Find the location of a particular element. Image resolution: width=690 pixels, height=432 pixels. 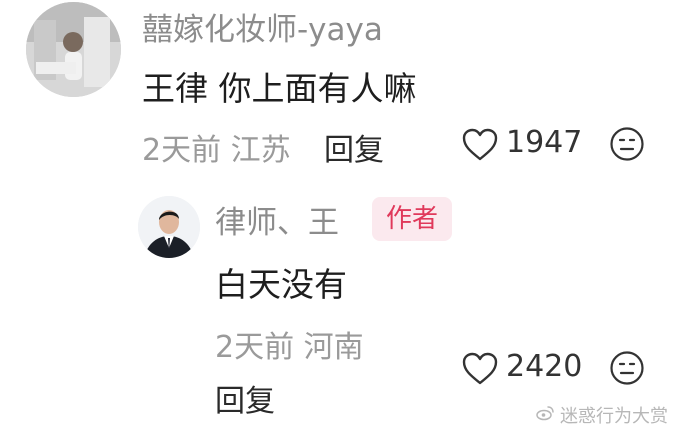

like-count: 1947 is located at coordinates (544, 142).